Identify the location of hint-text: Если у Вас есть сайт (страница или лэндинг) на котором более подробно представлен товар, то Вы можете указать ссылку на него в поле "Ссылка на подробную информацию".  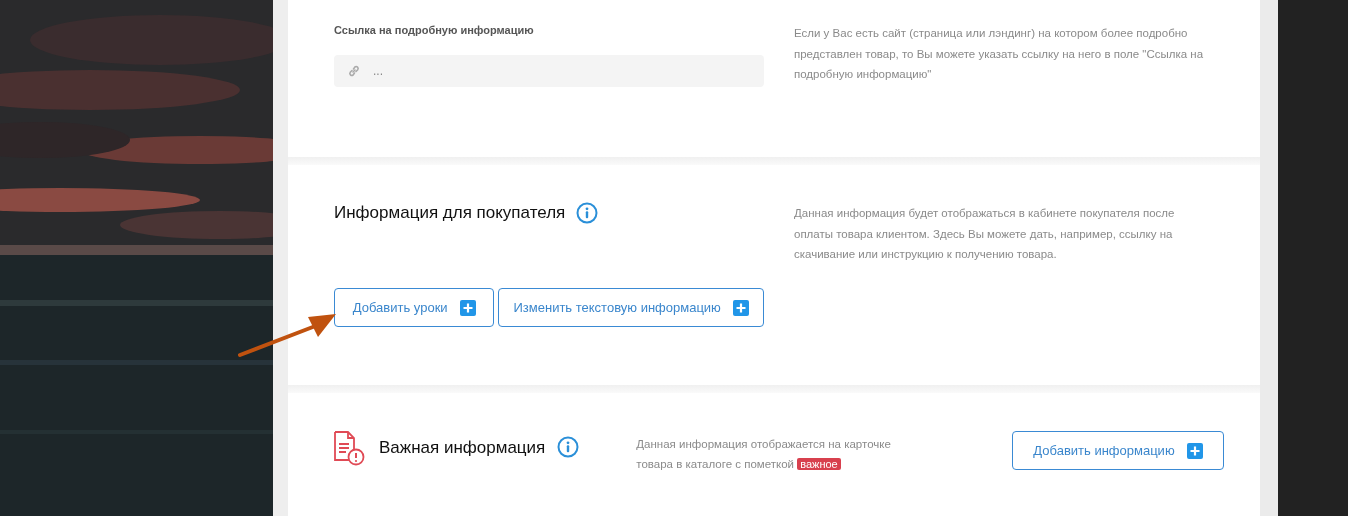
(999, 54).